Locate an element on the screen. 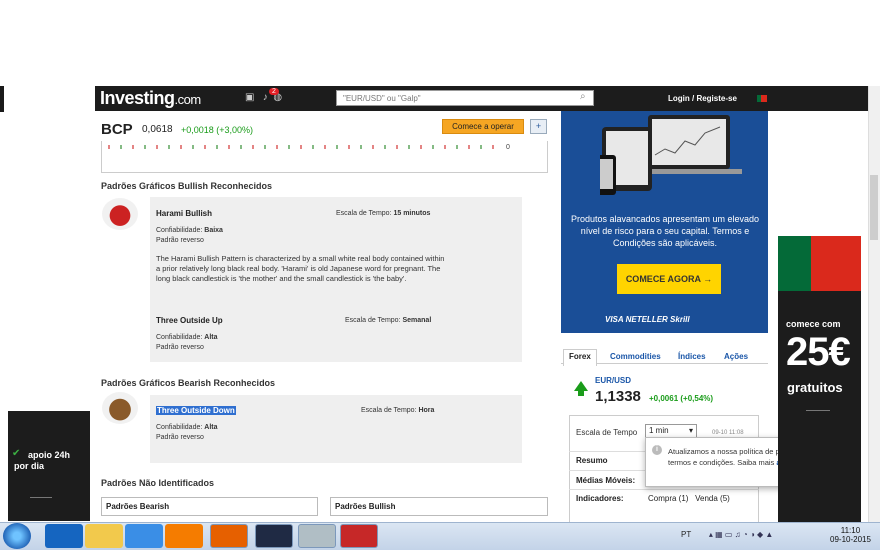  bear-icon is located at coordinates (120, 408).